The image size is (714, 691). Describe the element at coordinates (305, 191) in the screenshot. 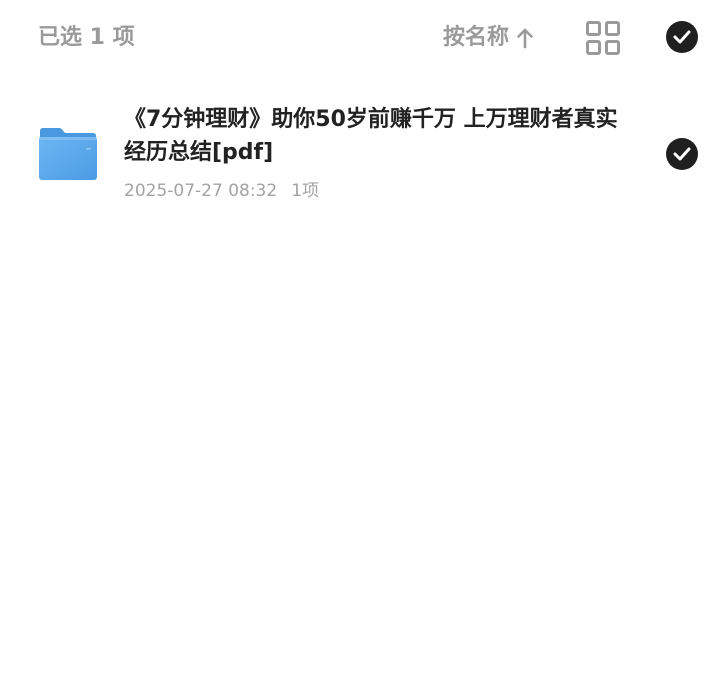

I see `file-item-count: 1项` at that location.